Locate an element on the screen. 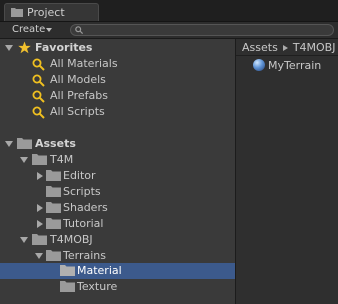 Image resolution: width=338 pixels, height=304 pixels. tab-project: Project is located at coordinates (51, 12).